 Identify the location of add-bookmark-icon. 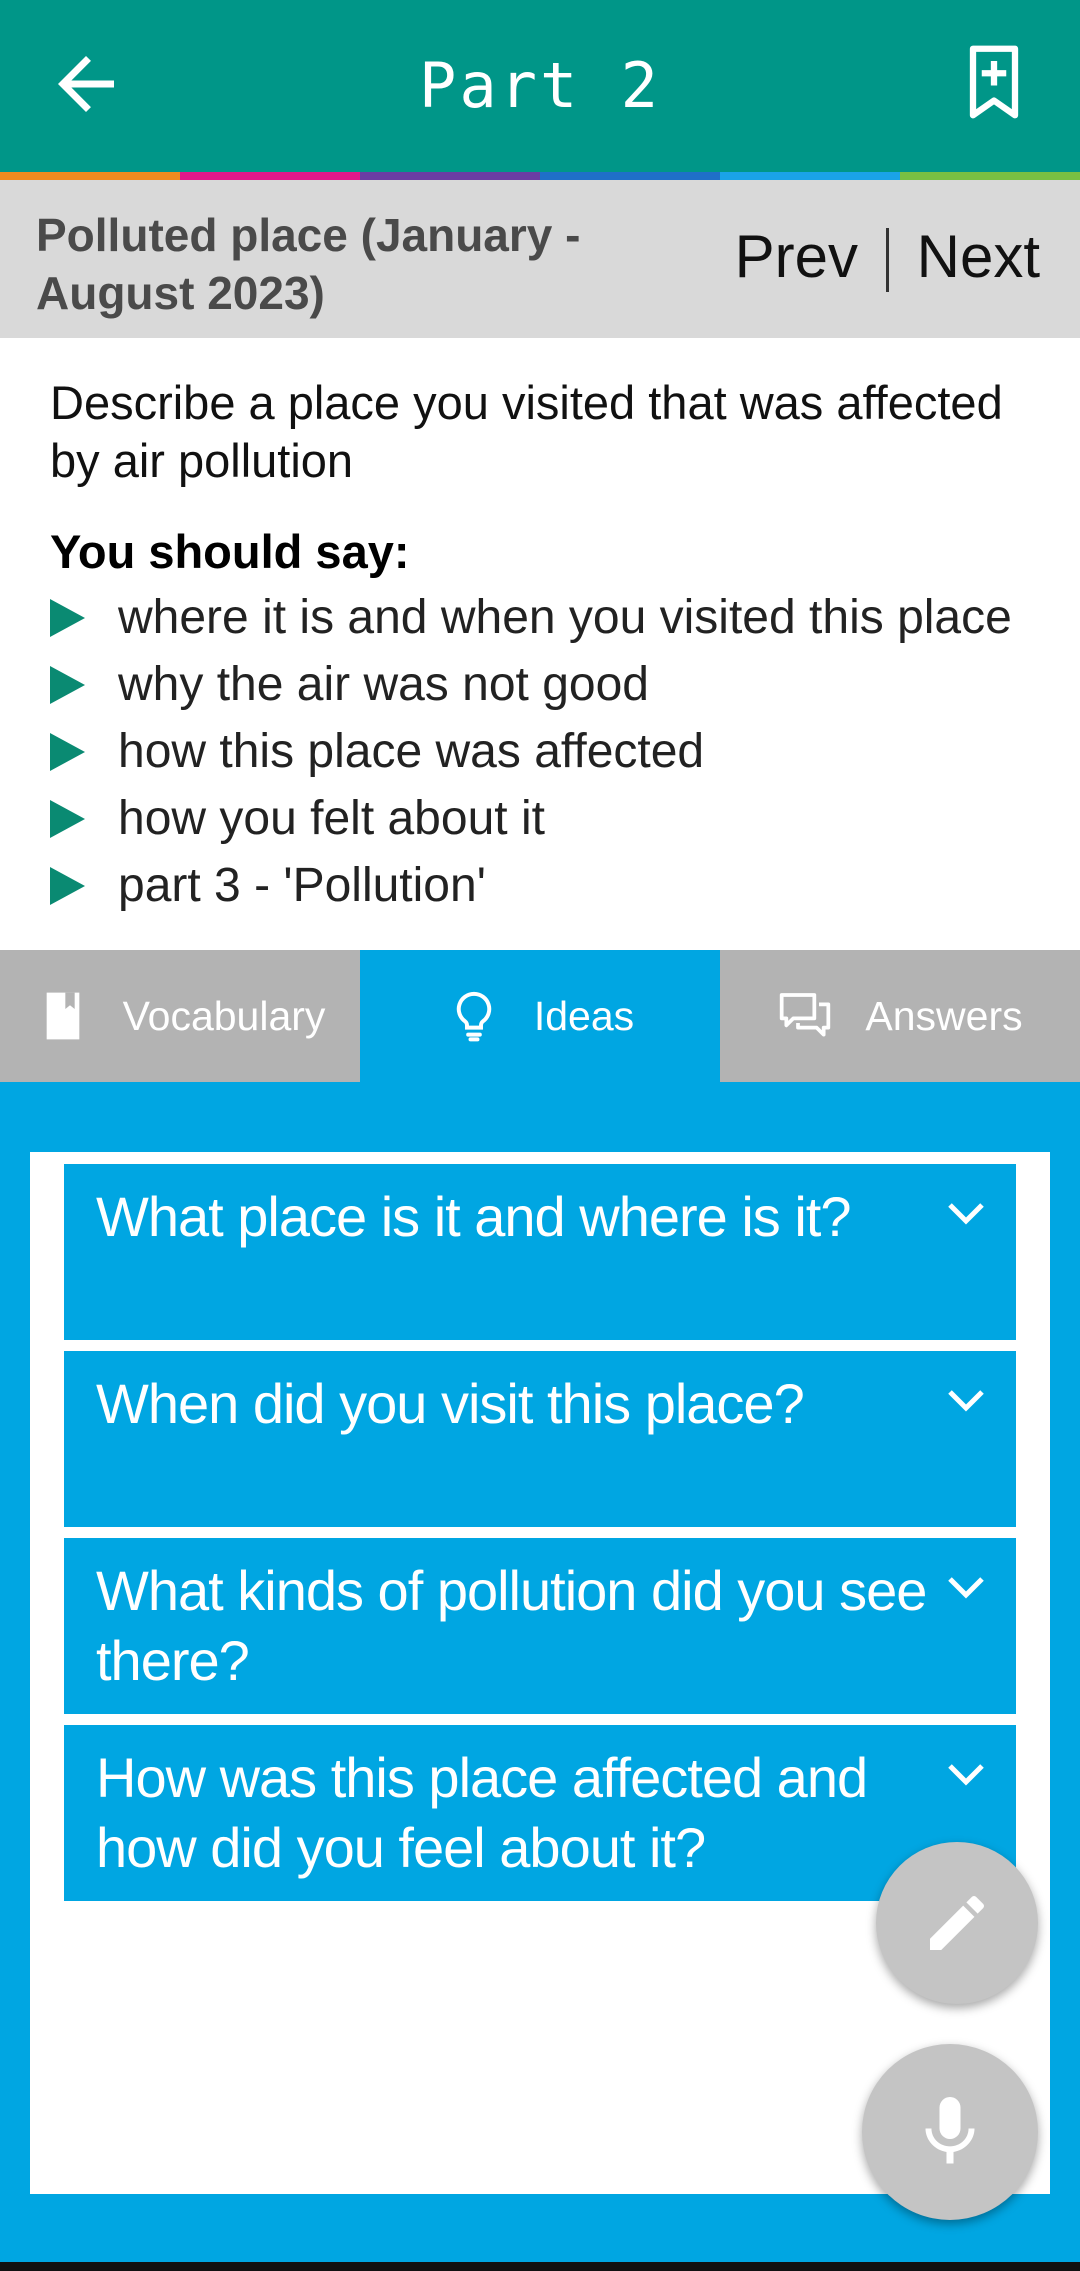
(994, 82).